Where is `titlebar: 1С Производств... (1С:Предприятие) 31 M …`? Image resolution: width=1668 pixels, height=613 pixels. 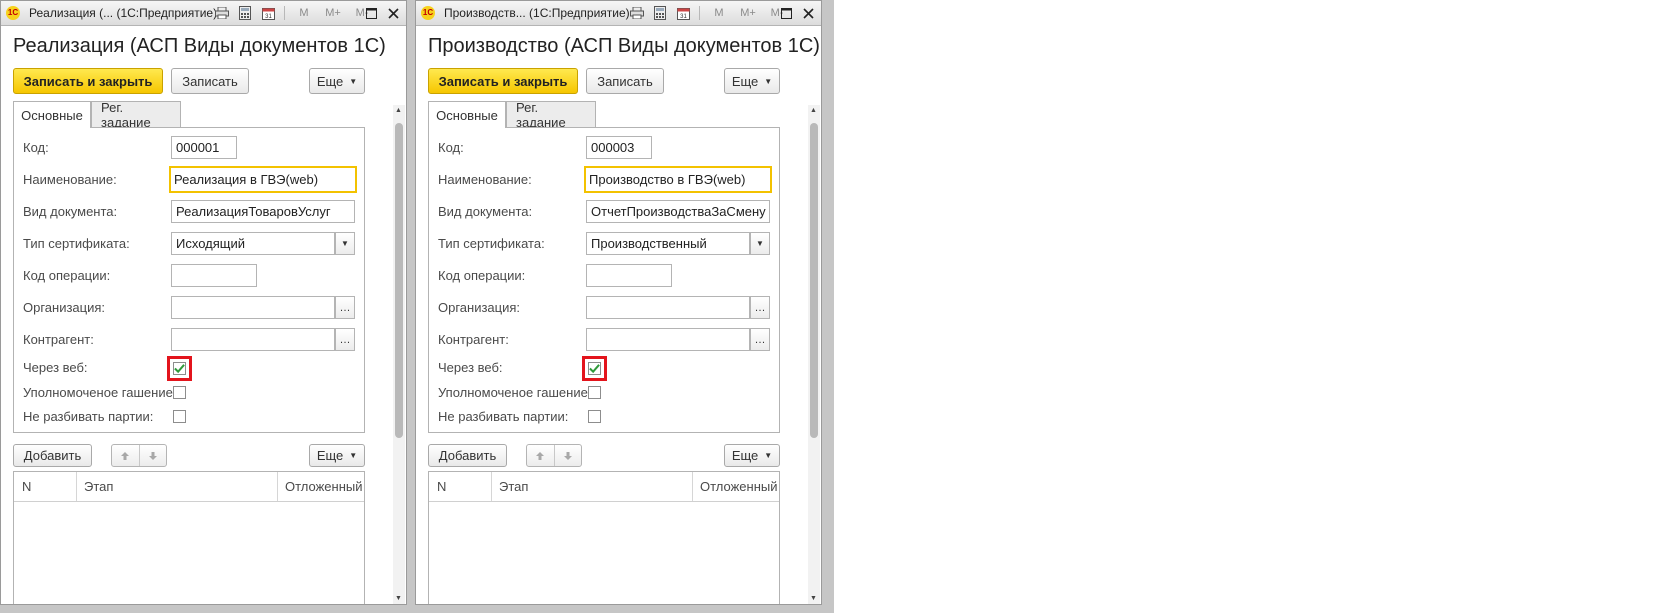 titlebar: 1С Производств... (1С:Предприятие) 31 M … is located at coordinates (618, 13).